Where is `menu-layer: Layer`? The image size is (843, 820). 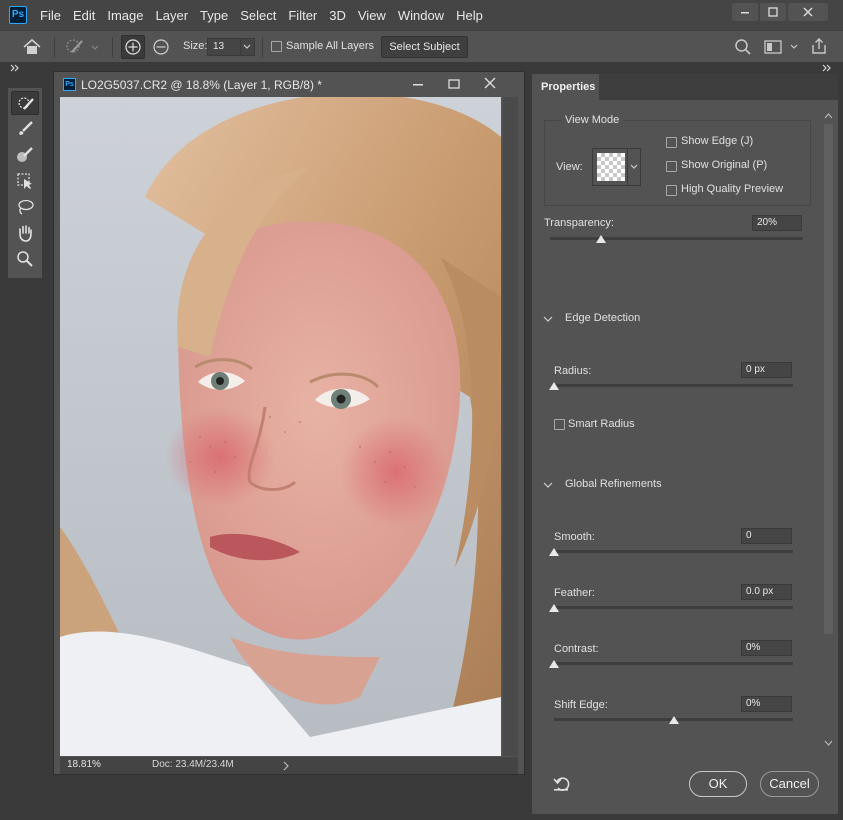
menu-layer: Layer is located at coordinates (172, 15).